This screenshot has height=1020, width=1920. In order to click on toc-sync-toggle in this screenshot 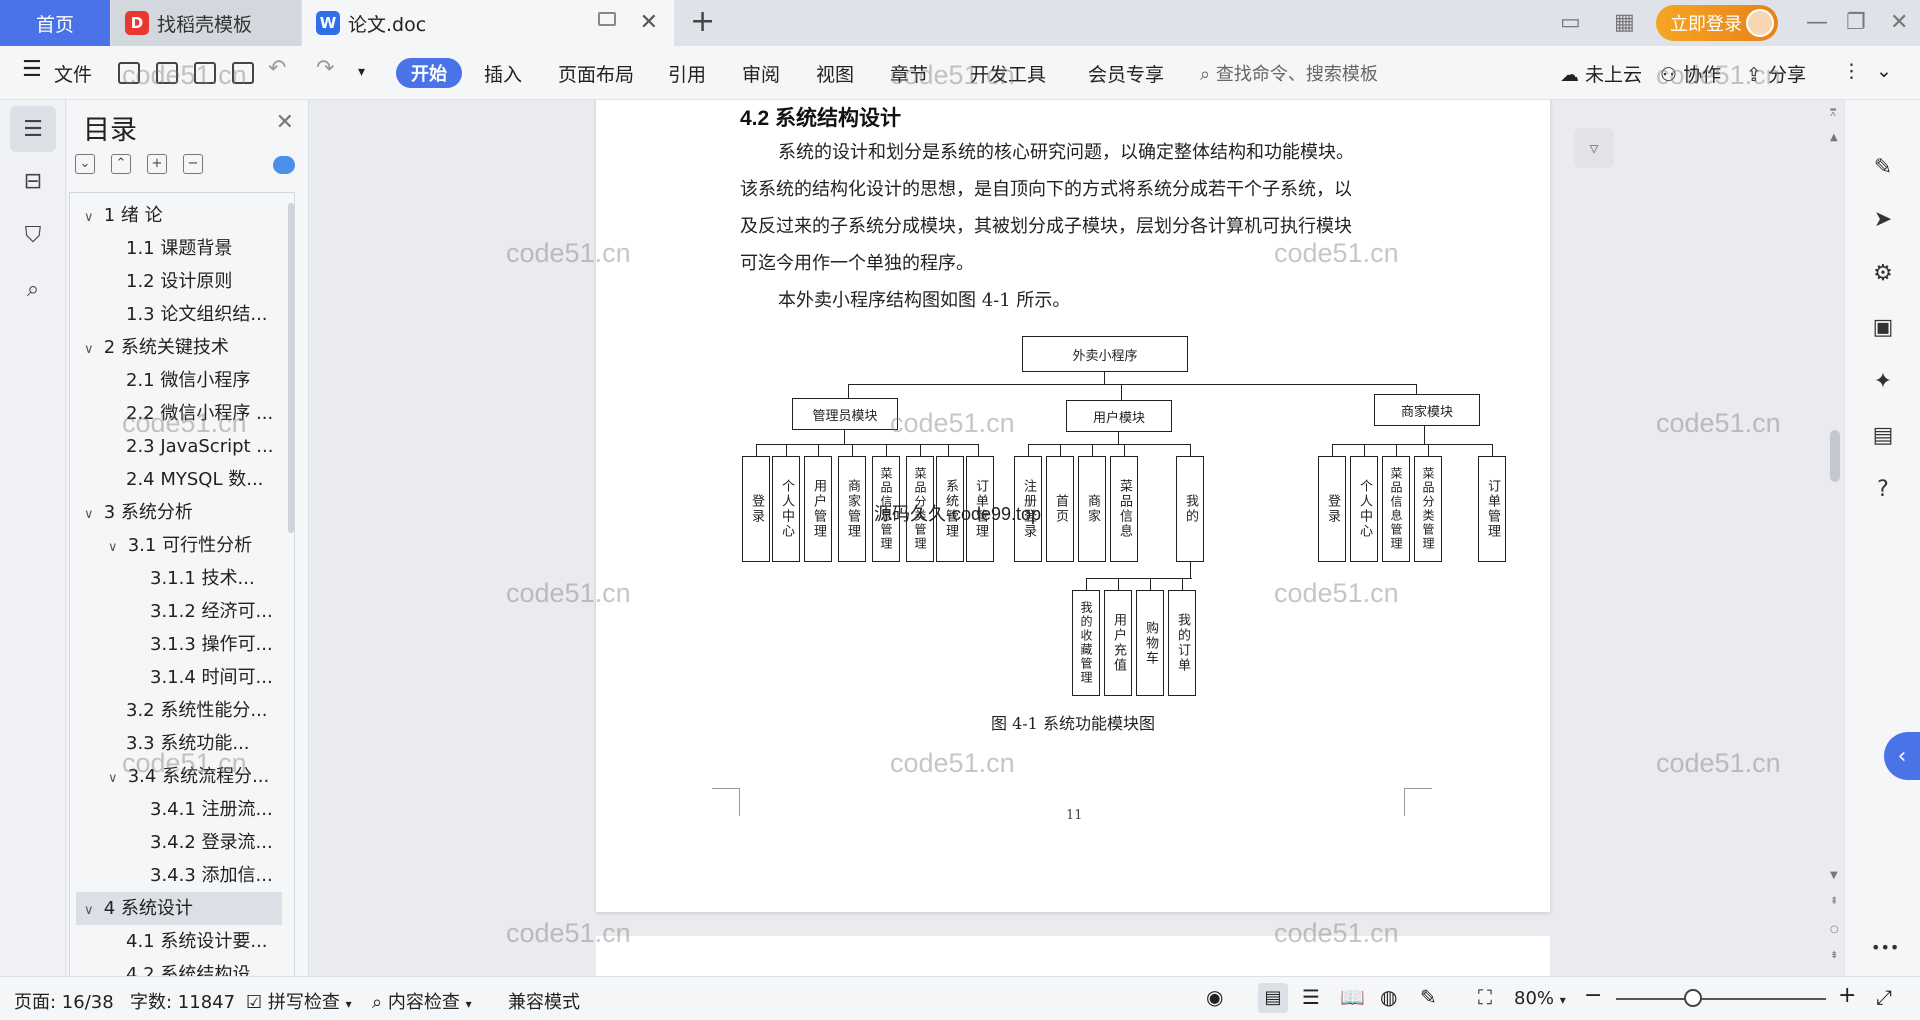, I will do `click(284, 165)`.